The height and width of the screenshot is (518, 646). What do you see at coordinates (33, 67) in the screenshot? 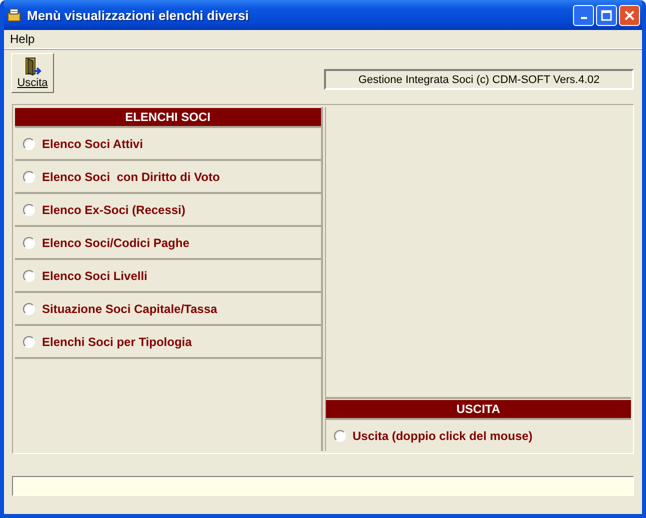
I see `door-icon` at bounding box center [33, 67].